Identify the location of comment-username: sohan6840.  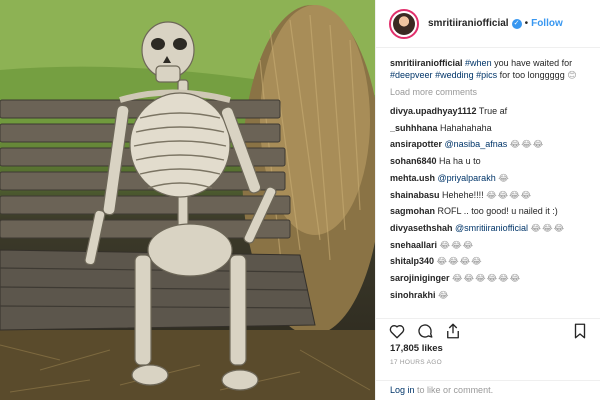
(413, 161).